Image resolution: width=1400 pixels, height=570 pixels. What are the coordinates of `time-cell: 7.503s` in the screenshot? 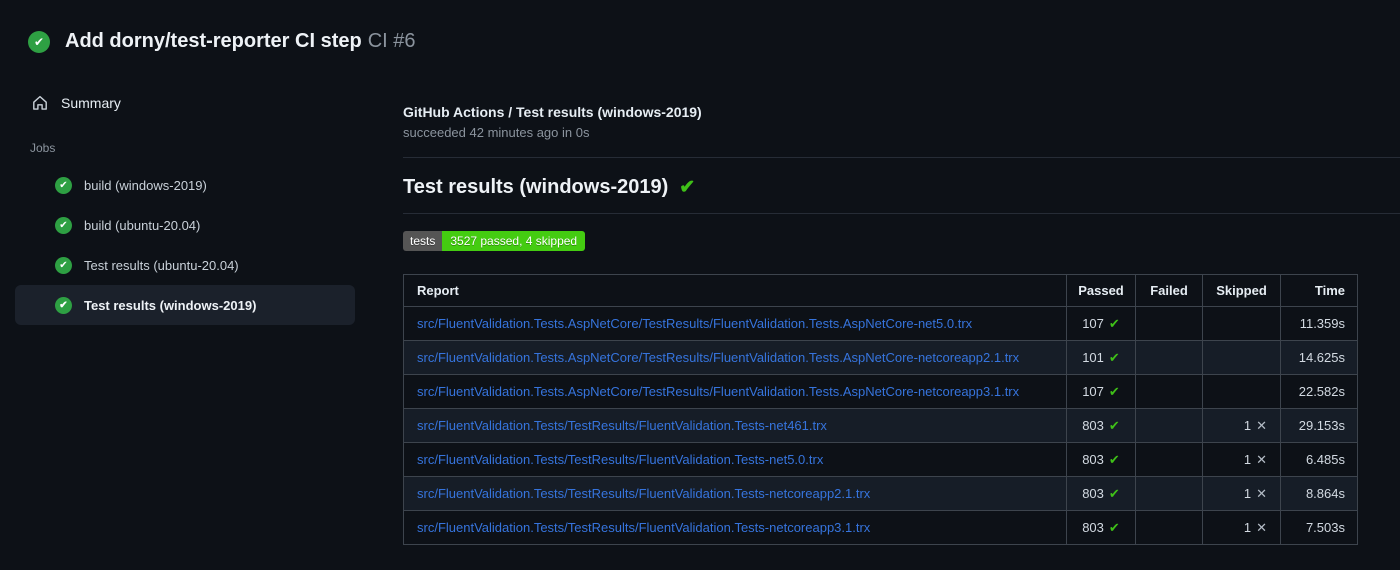 It's located at (1319, 527).